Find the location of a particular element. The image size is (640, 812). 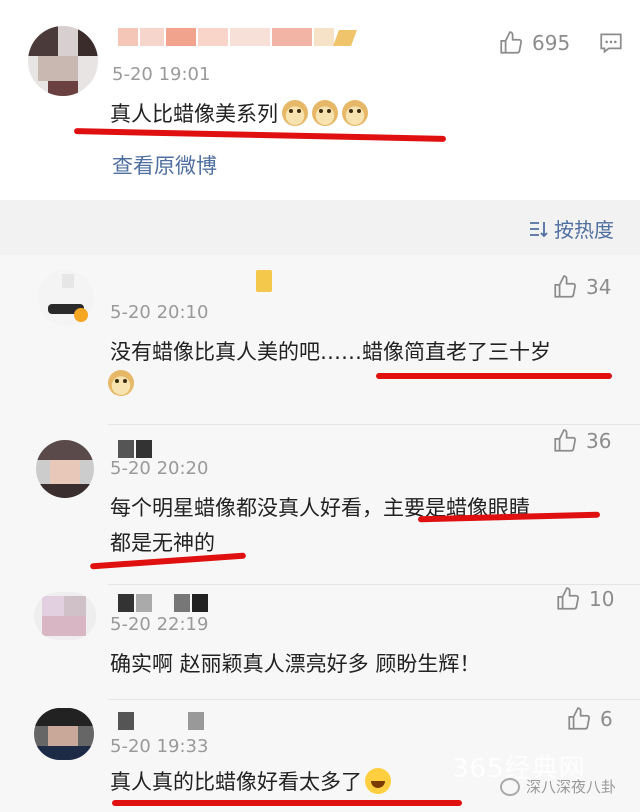

sort-icon is located at coordinates (539, 229).